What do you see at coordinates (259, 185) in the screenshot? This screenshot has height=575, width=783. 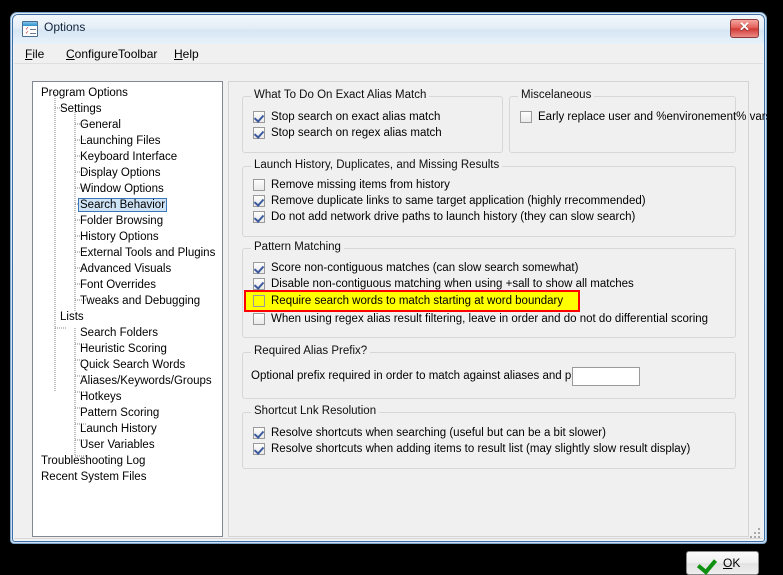 I see `checkbox-remove-missing-items` at bounding box center [259, 185].